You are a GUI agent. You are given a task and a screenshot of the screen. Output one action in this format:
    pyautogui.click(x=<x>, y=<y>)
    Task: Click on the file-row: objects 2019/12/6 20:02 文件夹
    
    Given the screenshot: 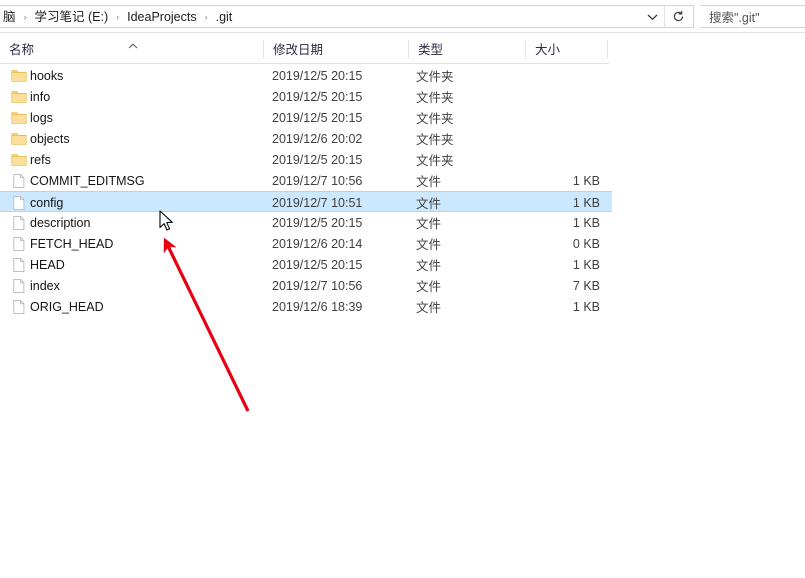 What is the action you would take?
    pyautogui.click(x=306, y=138)
    